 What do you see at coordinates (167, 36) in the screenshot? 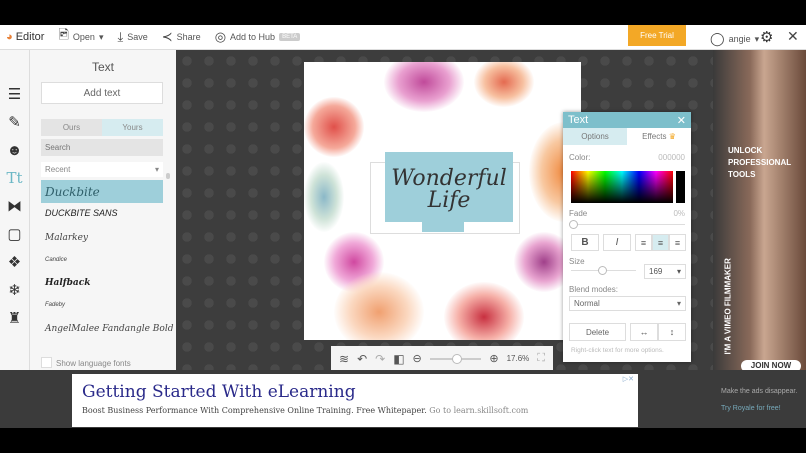
I see `share-icon: ≺` at bounding box center [167, 36].